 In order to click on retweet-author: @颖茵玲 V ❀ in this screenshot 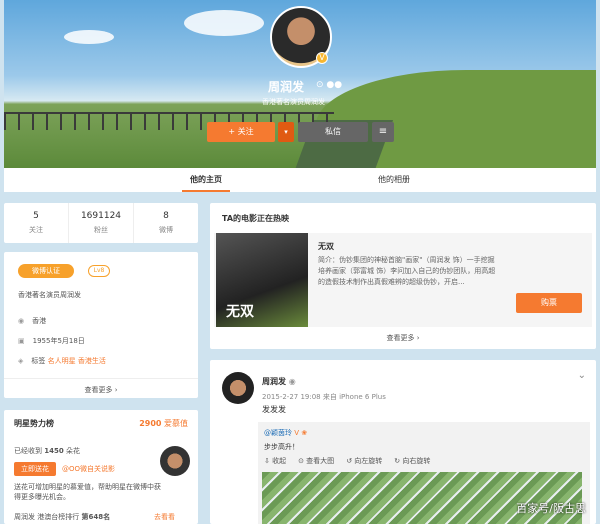, I will do `click(285, 433)`.